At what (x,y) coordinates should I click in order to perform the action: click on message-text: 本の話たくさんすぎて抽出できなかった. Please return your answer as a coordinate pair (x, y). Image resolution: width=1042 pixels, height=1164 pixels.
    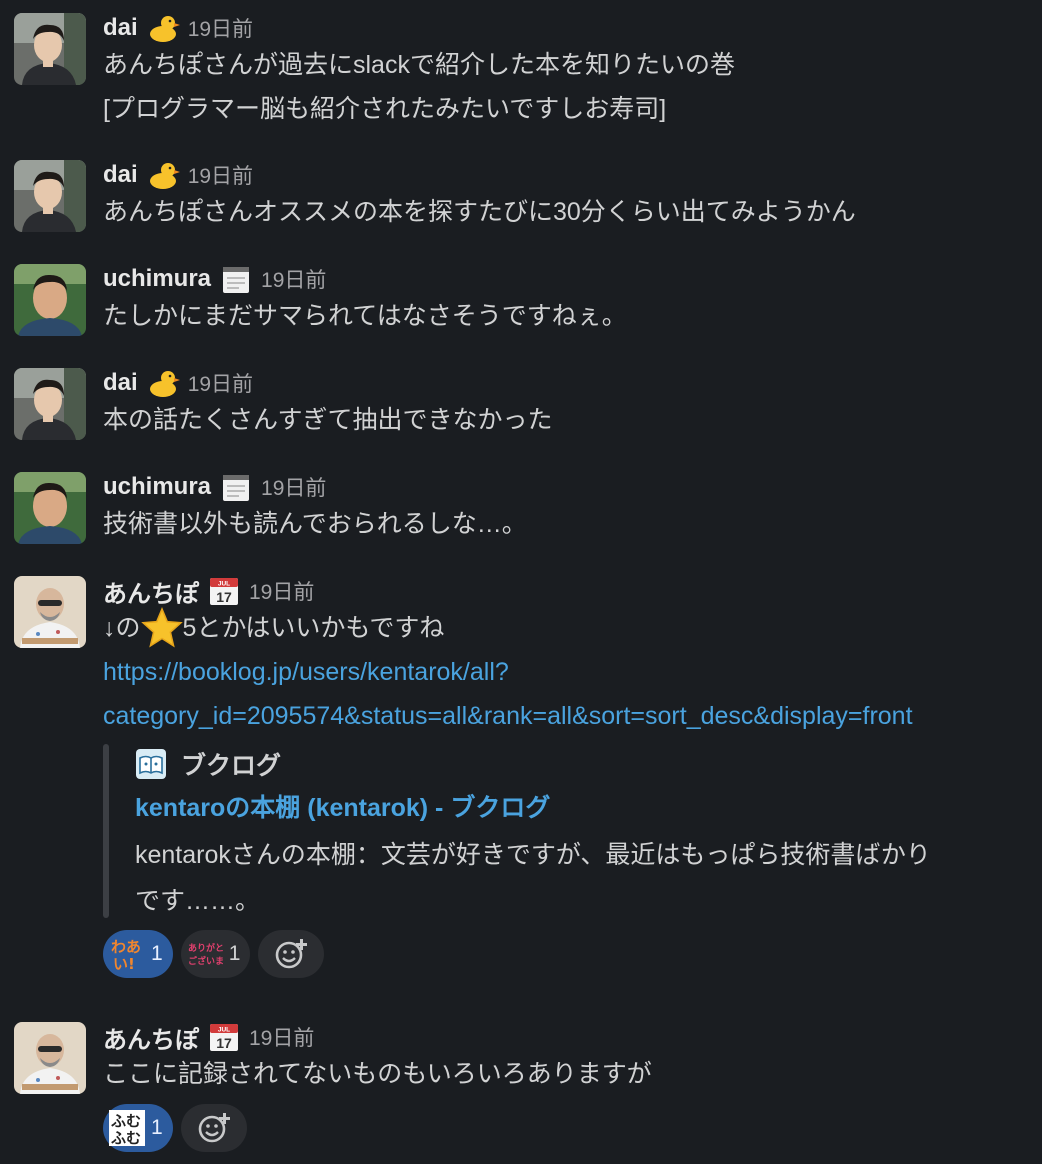
    Looking at the image, I should click on (328, 420).